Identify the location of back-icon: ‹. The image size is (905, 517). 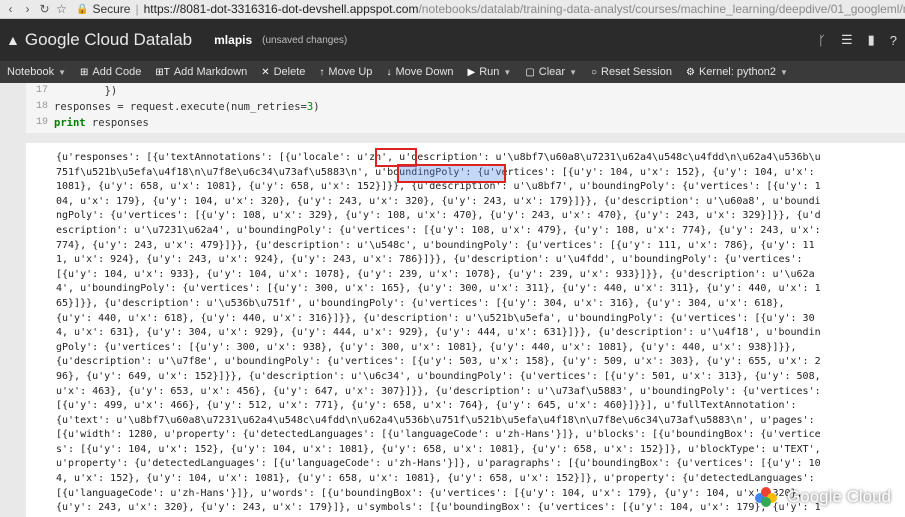
(10, 9).